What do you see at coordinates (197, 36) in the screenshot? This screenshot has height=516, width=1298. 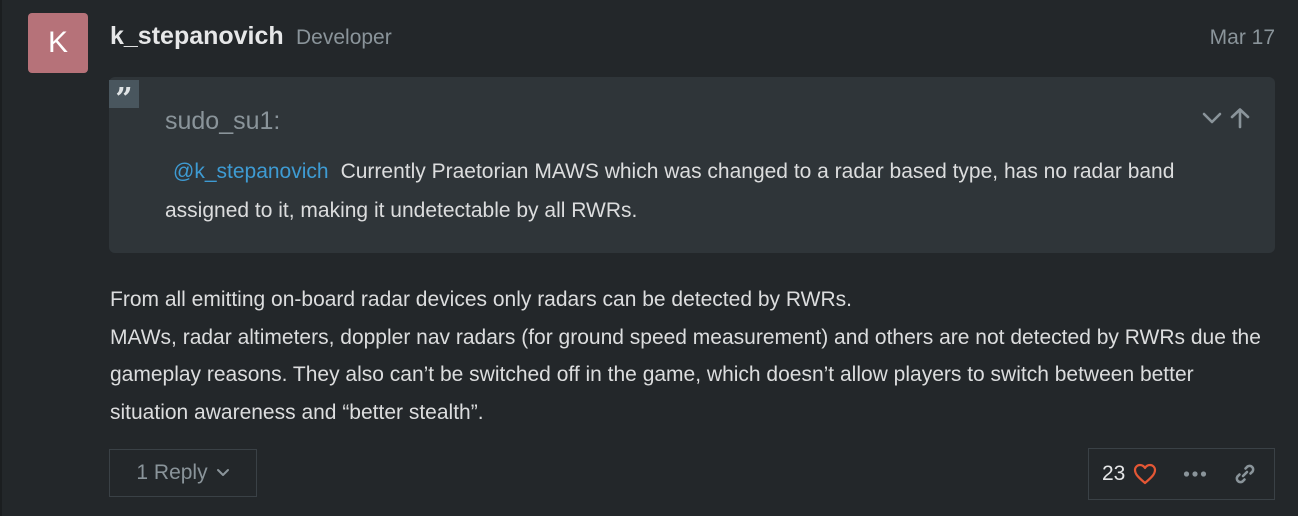 I see `username: k_stepanovich` at bounding box center [197, 36].